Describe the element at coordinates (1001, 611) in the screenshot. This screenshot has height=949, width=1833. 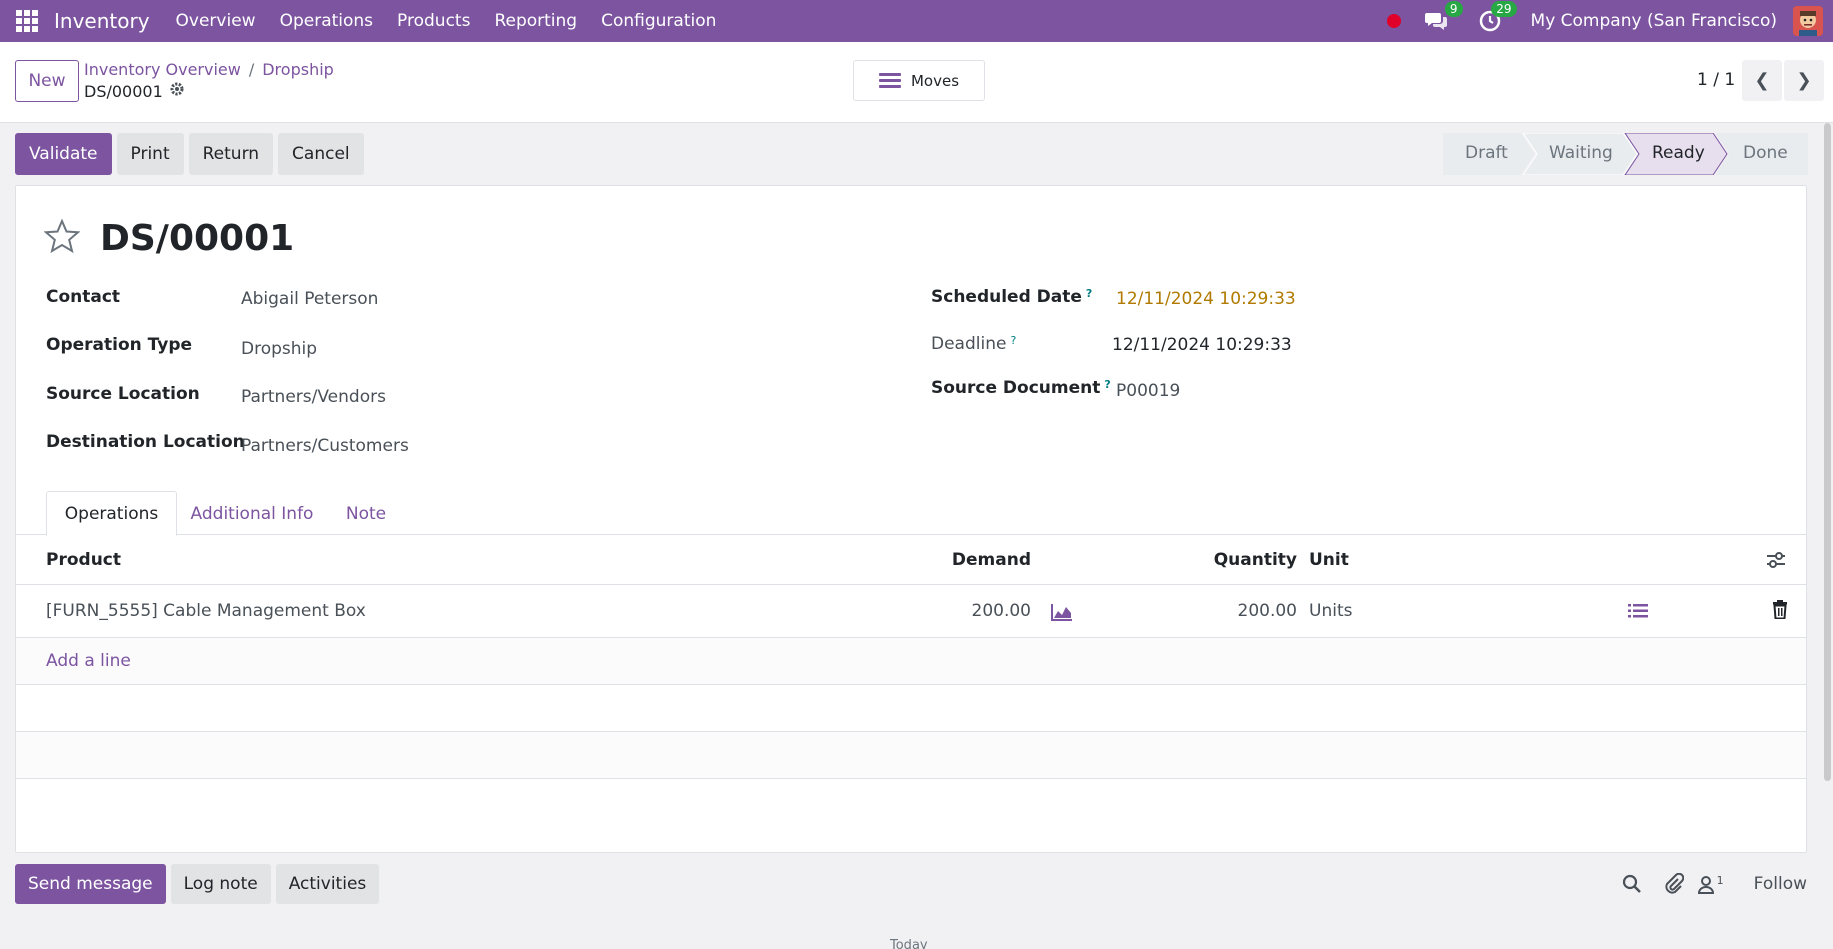
I see `row-demand: 200.00` at that location.